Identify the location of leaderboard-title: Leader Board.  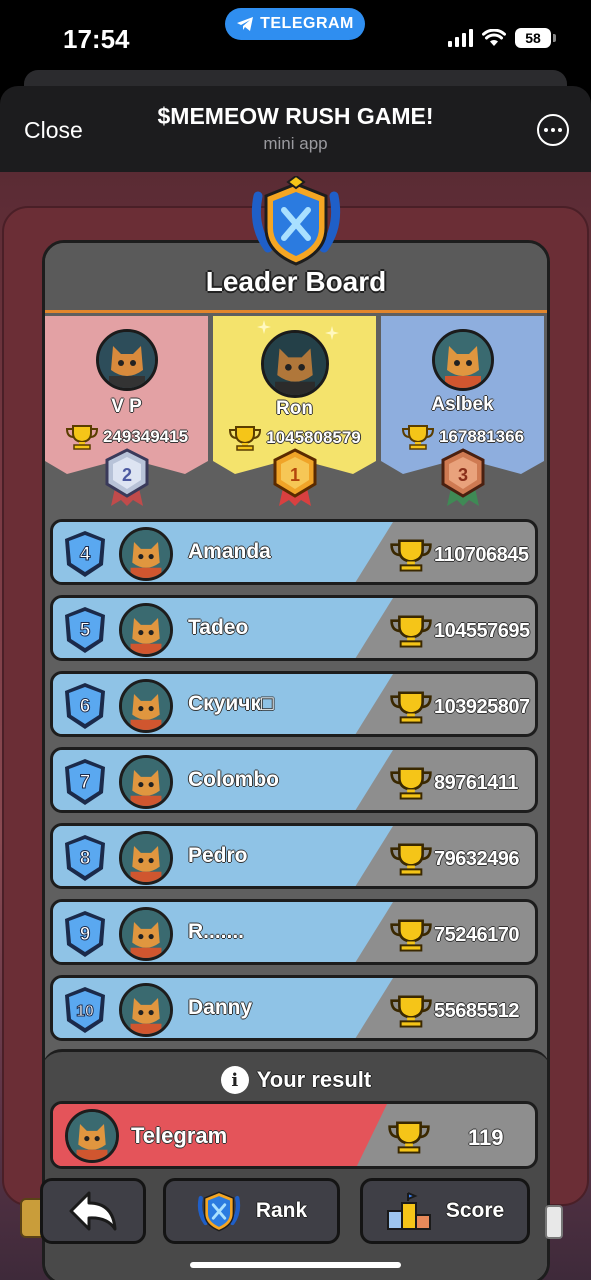
(296, 281).